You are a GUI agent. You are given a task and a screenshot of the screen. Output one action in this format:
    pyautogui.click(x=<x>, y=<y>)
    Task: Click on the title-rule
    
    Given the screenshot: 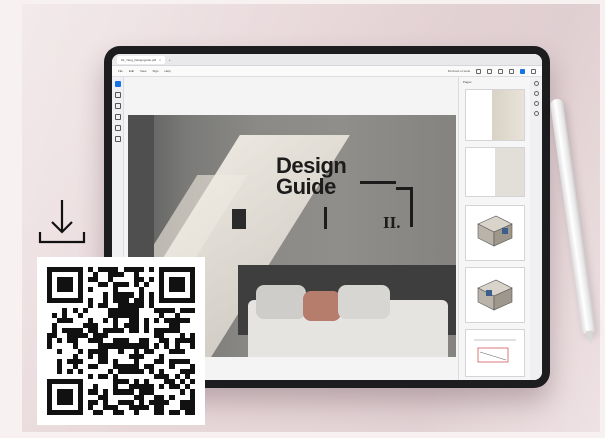 What is the action you would take?
    pyautogui.click(x=378, y=182)
    